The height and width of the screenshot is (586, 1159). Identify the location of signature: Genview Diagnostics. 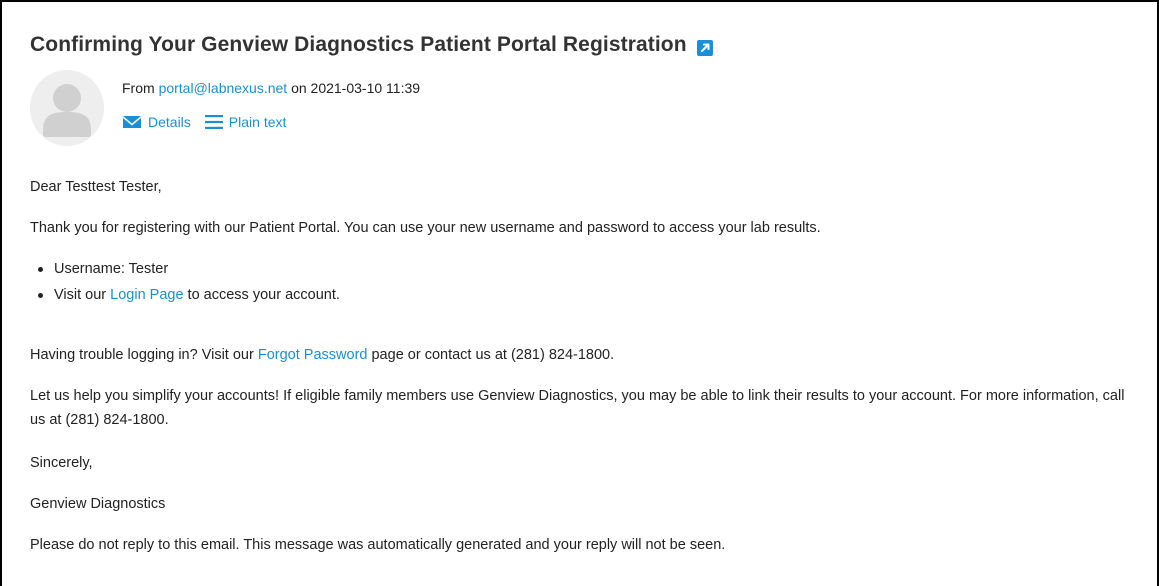
(98, 504).